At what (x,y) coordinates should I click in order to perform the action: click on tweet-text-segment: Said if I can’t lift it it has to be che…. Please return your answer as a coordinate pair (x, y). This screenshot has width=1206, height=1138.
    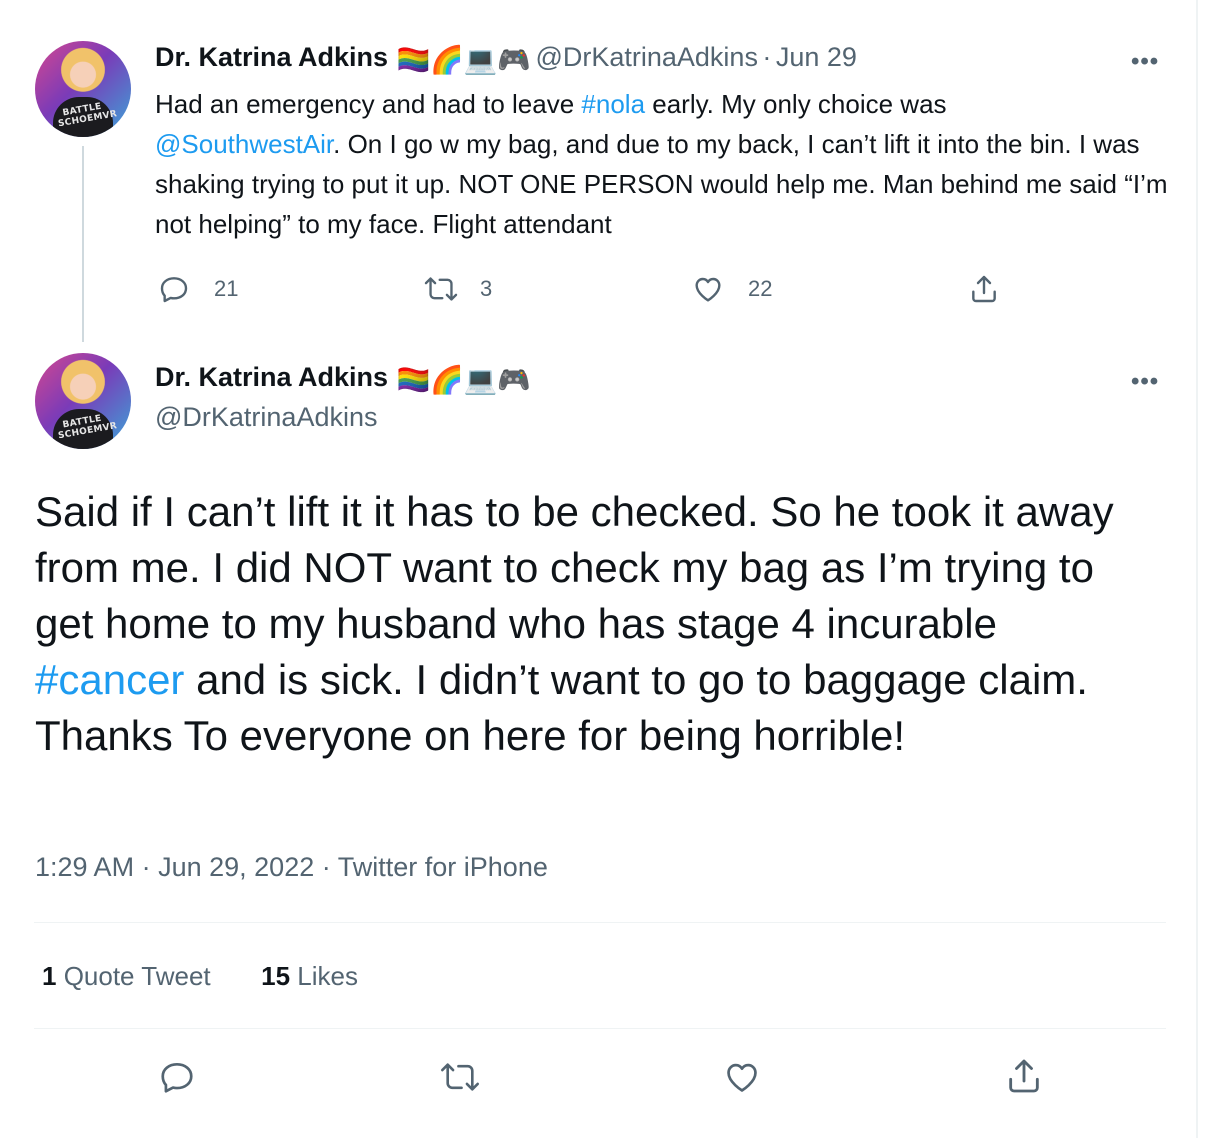
    Looking at the image, I should click on (574, 567).